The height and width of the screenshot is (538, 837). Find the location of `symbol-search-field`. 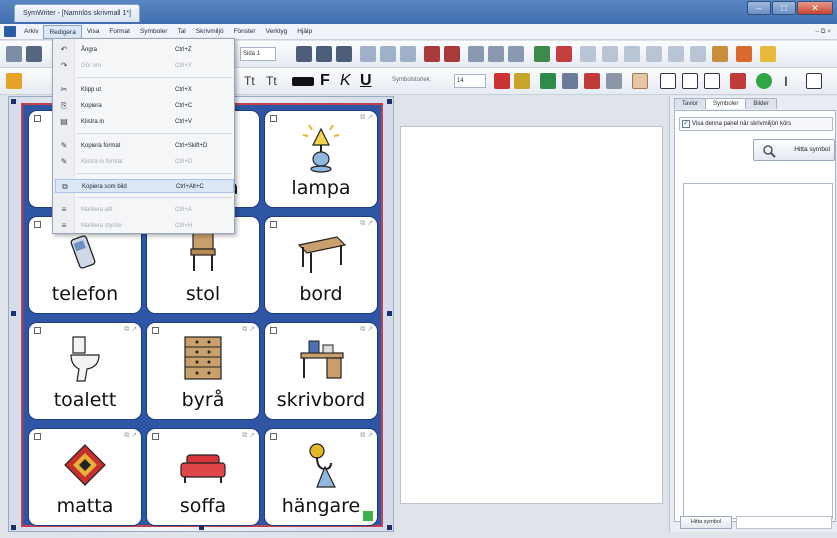

symbol-search-field is located at coordinates (784, 522).